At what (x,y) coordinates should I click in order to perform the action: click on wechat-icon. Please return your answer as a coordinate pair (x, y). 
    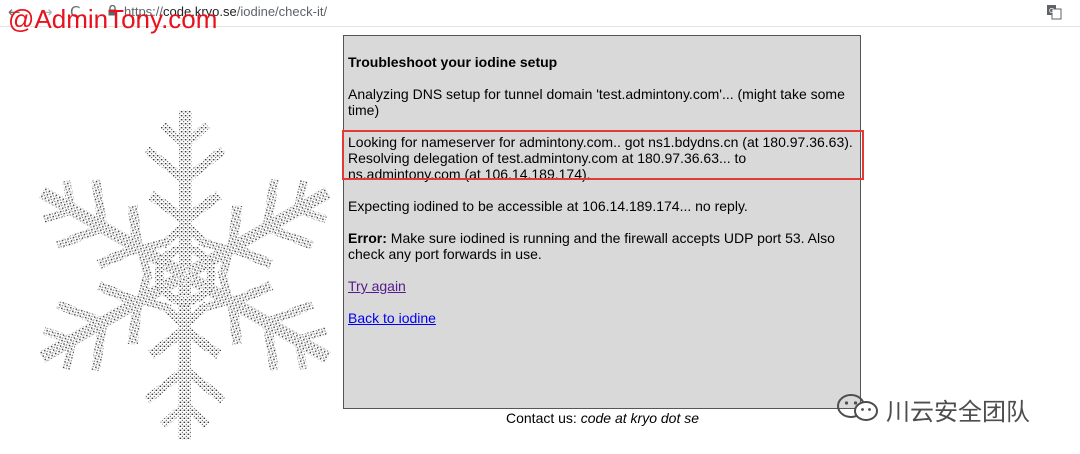
    Looking at the image, I should click on (857, 407).